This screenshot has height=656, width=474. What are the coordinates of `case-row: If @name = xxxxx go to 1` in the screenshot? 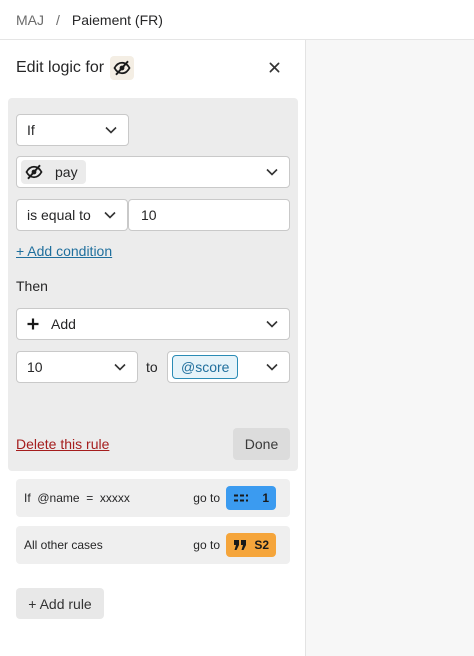 It's located at (153, 498).